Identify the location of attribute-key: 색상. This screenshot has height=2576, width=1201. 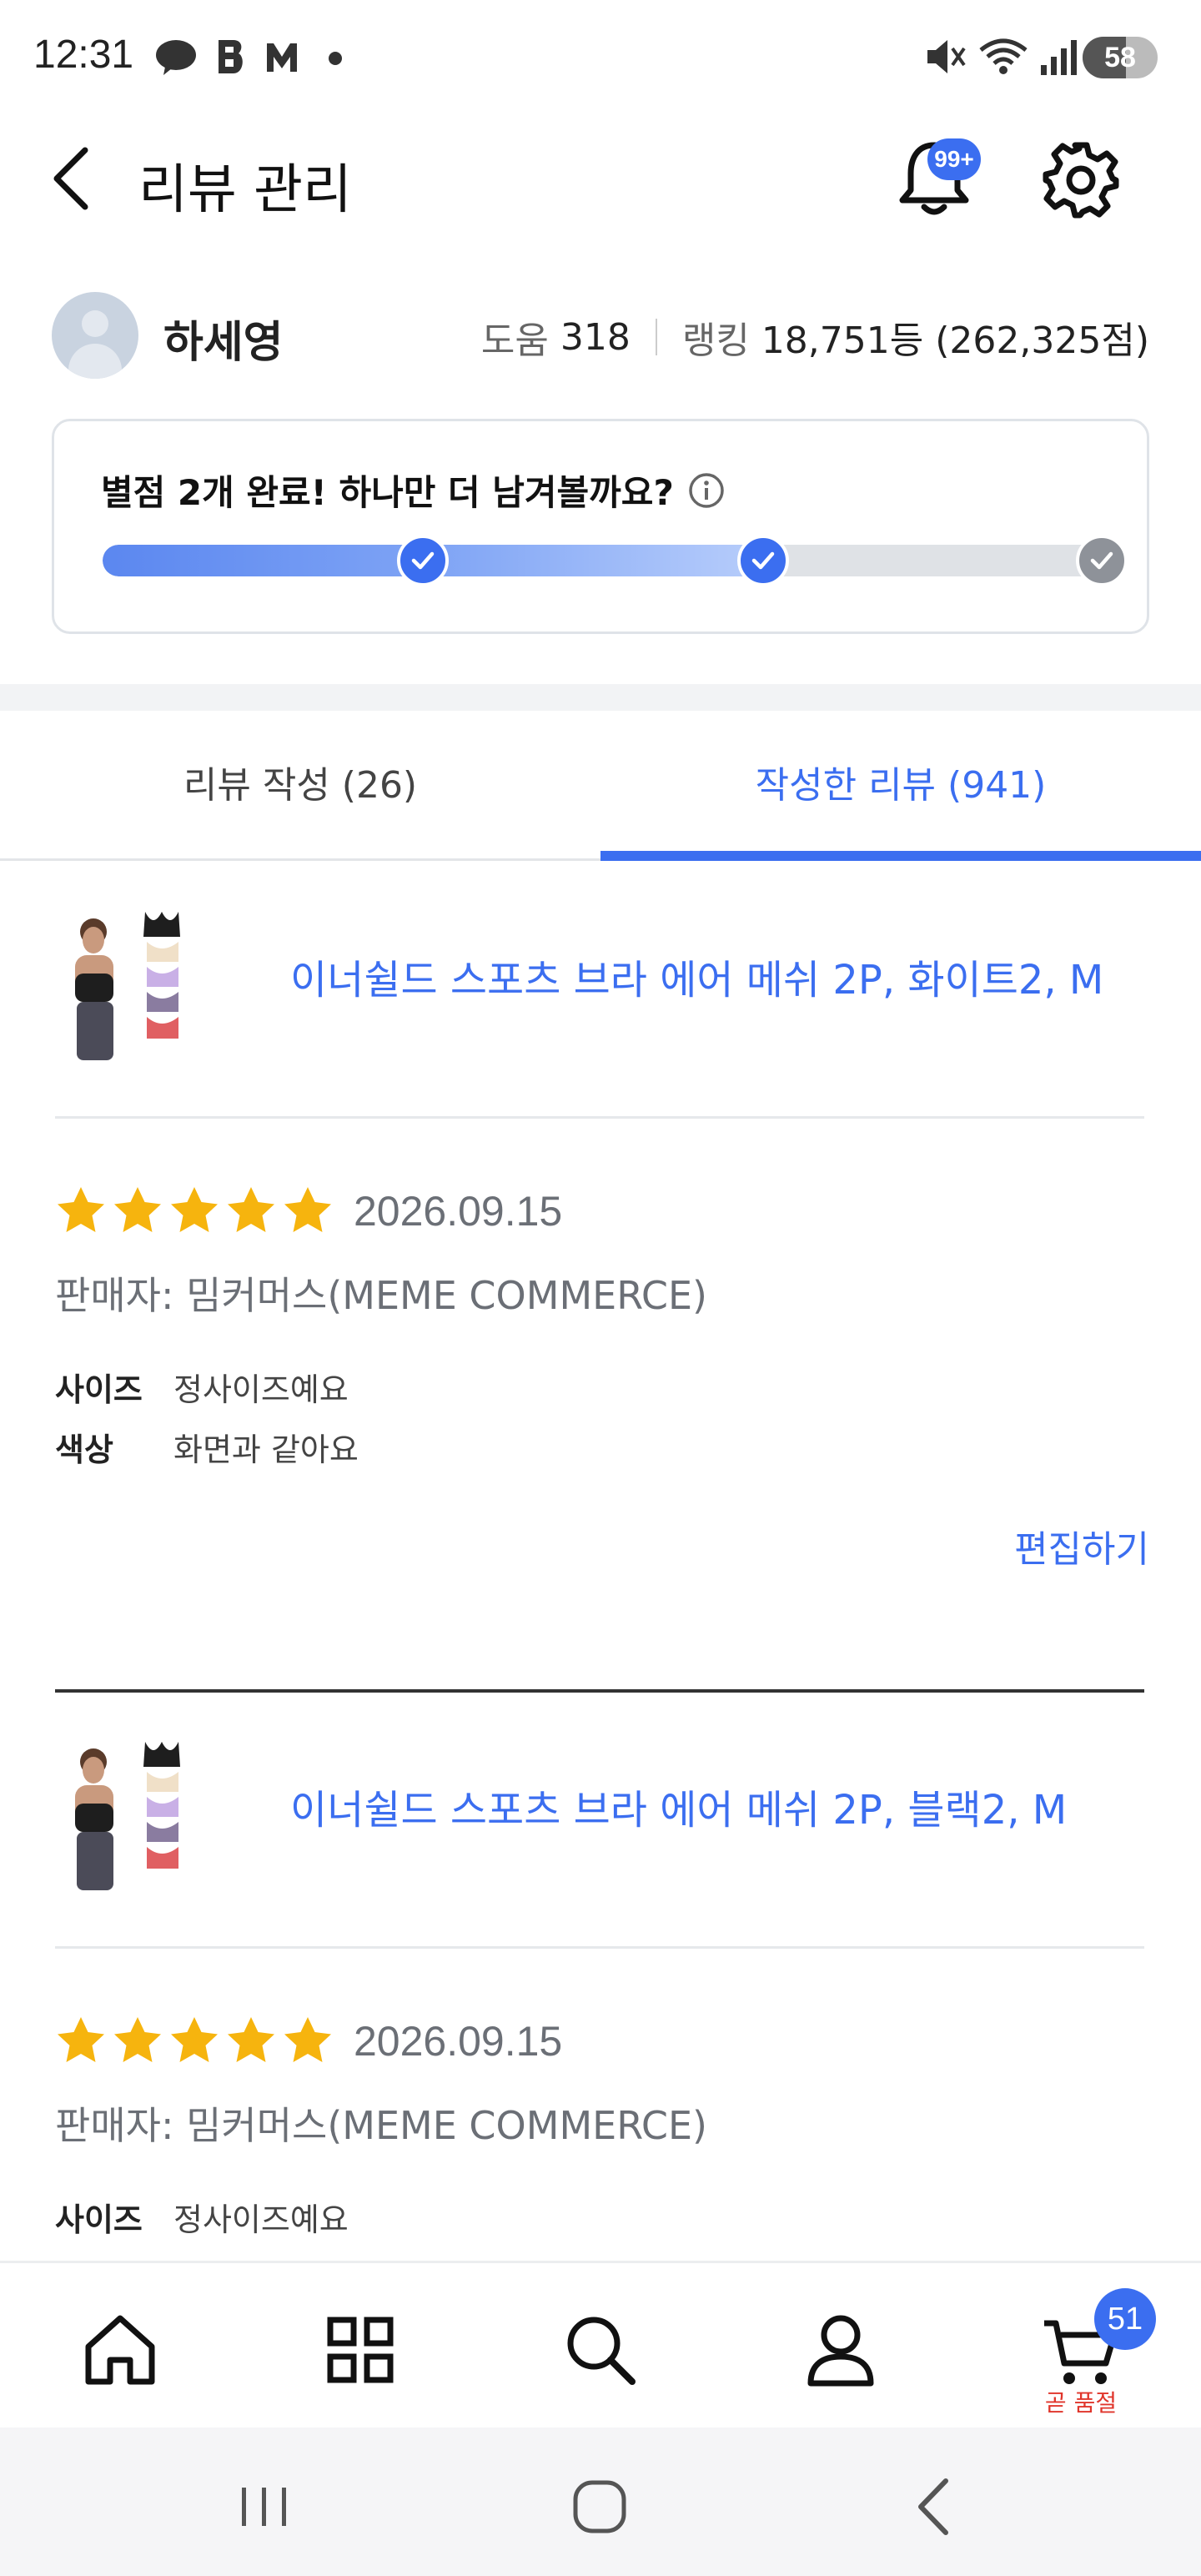
(84, 1449).